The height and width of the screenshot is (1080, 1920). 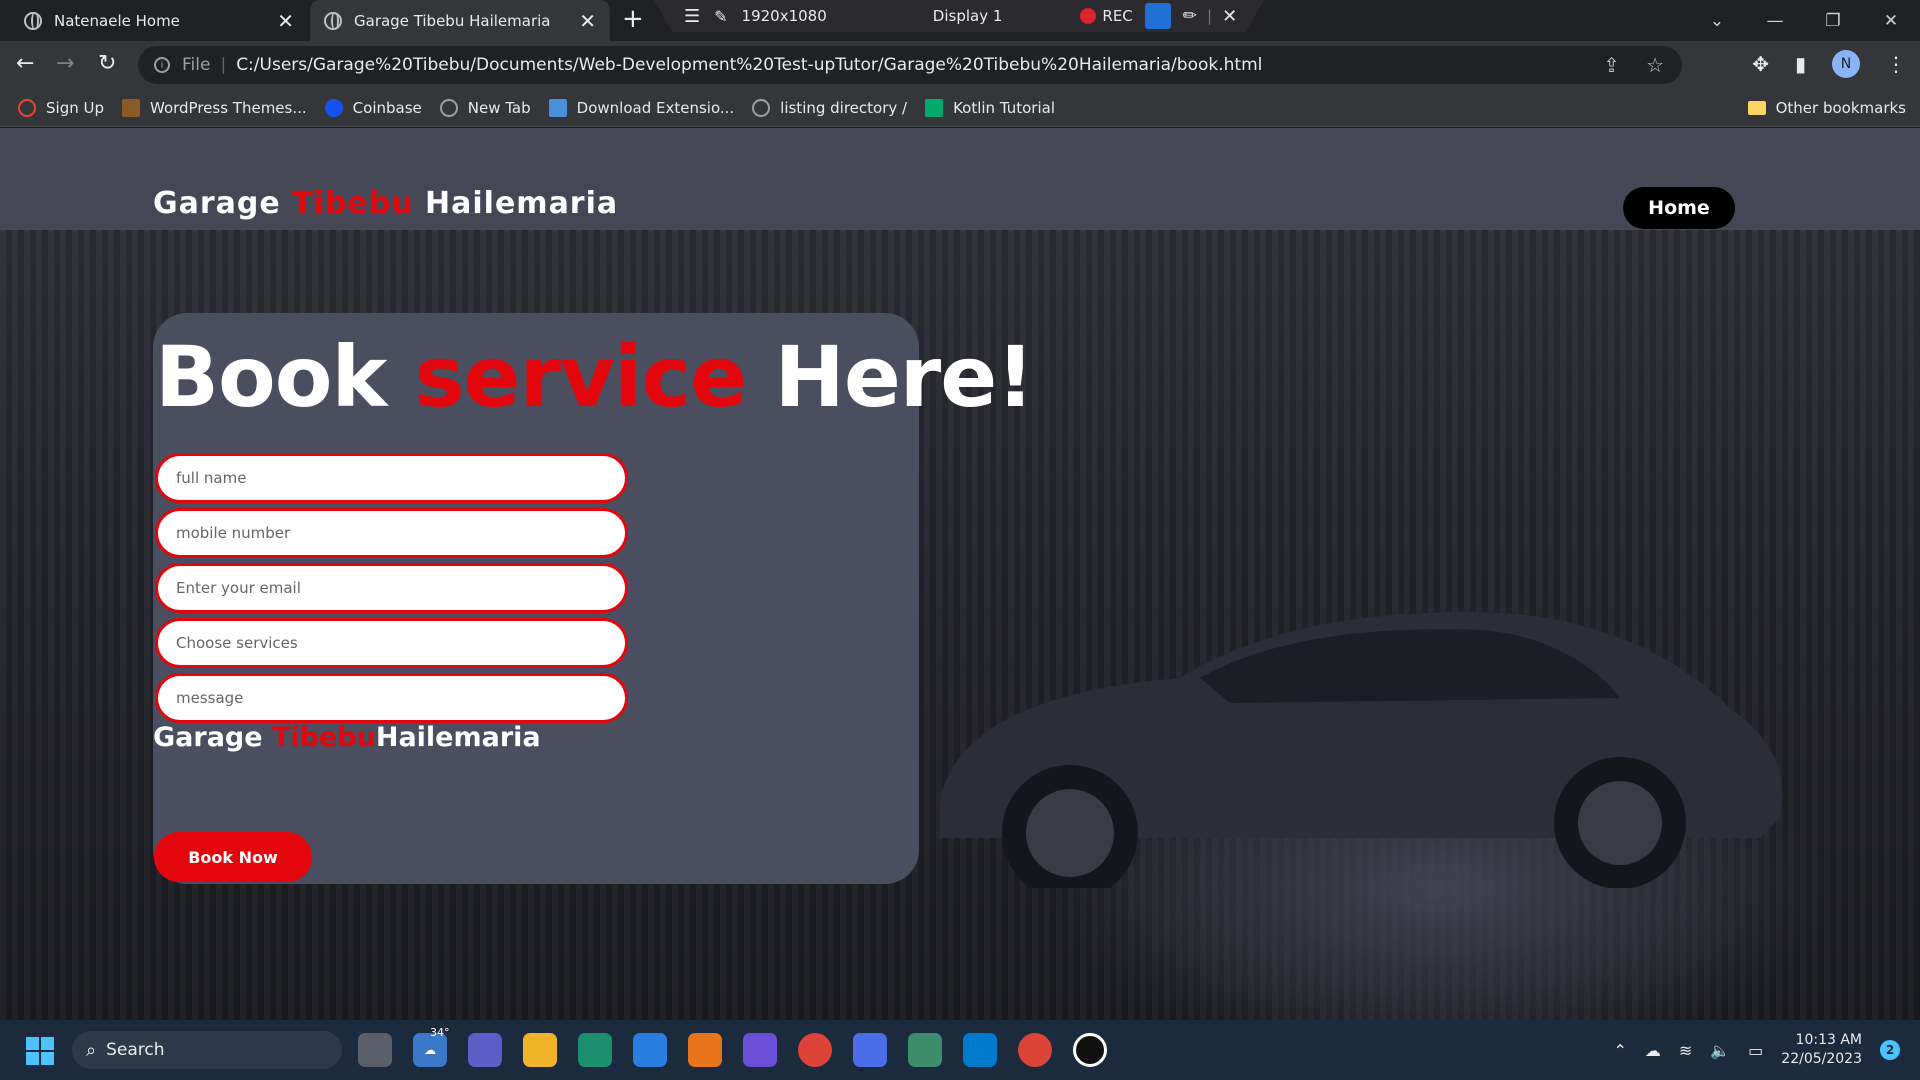 What do you see at coordinates (1190, 16) in the screenshot?
I see `pencil-icon: ✏` at bounding box center [1190, 16].